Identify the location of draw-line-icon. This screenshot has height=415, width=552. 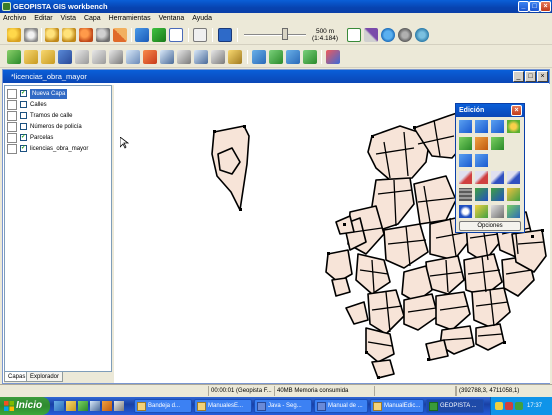
(465, 177).